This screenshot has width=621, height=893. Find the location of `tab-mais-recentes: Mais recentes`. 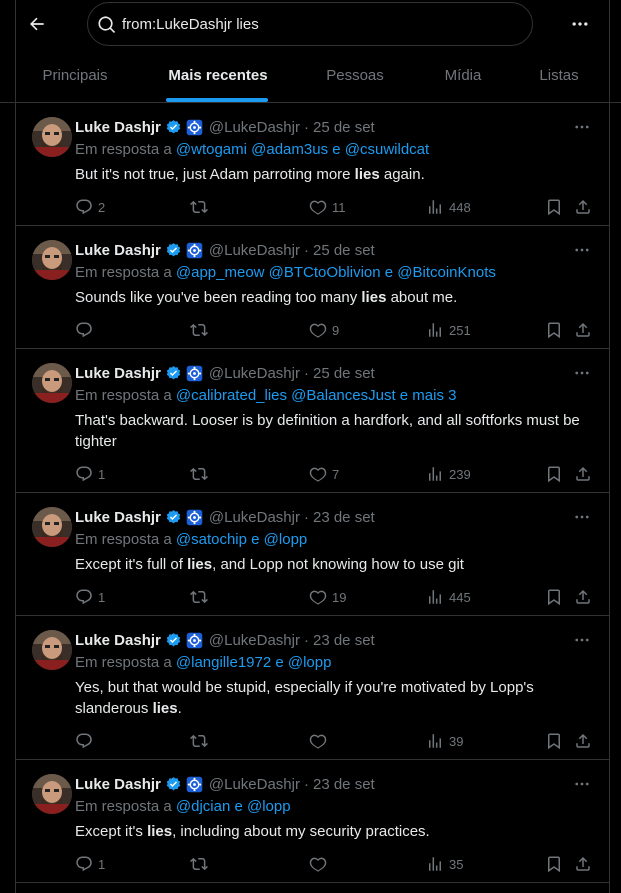

tab-mais-recentes: Mais recentes is located at coordinates (218, 75).